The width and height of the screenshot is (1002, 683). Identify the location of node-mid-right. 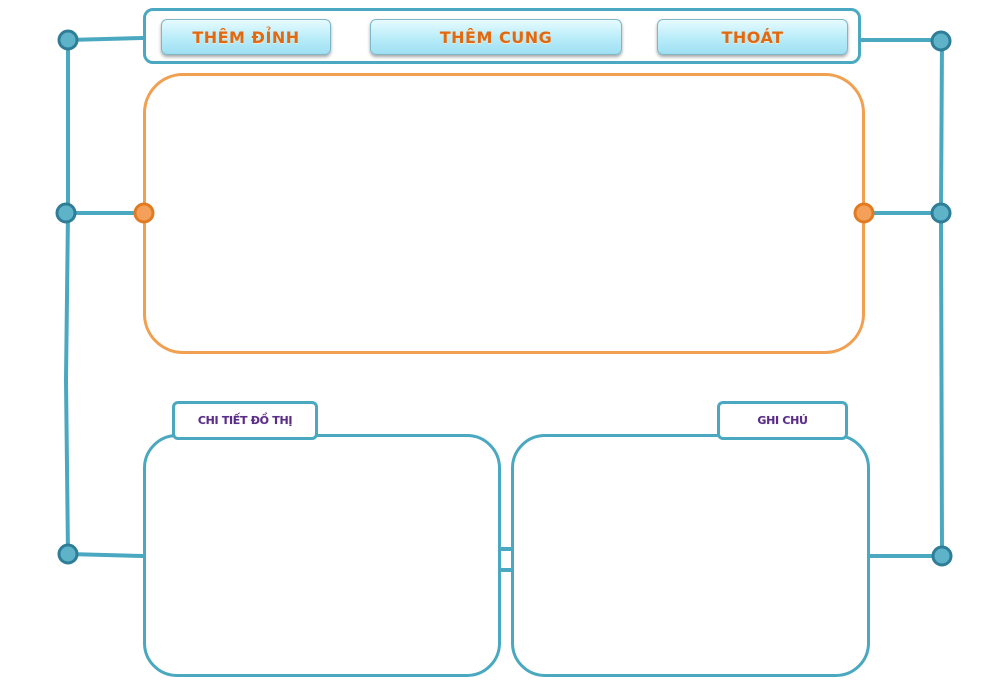
(941, 213).